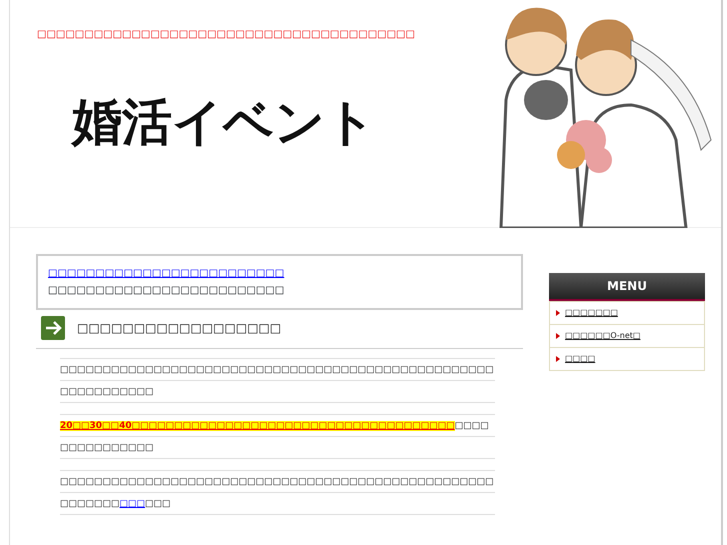 This screenshot has height=545, width=727. What do you see at coordinates (226, 34) in the screenshot?
I see `tagline: □□□□□□□□□□□□□□□□□□□□□□□□□□□□□□□□□□□□□□□□` at bounding box center [226, 34].